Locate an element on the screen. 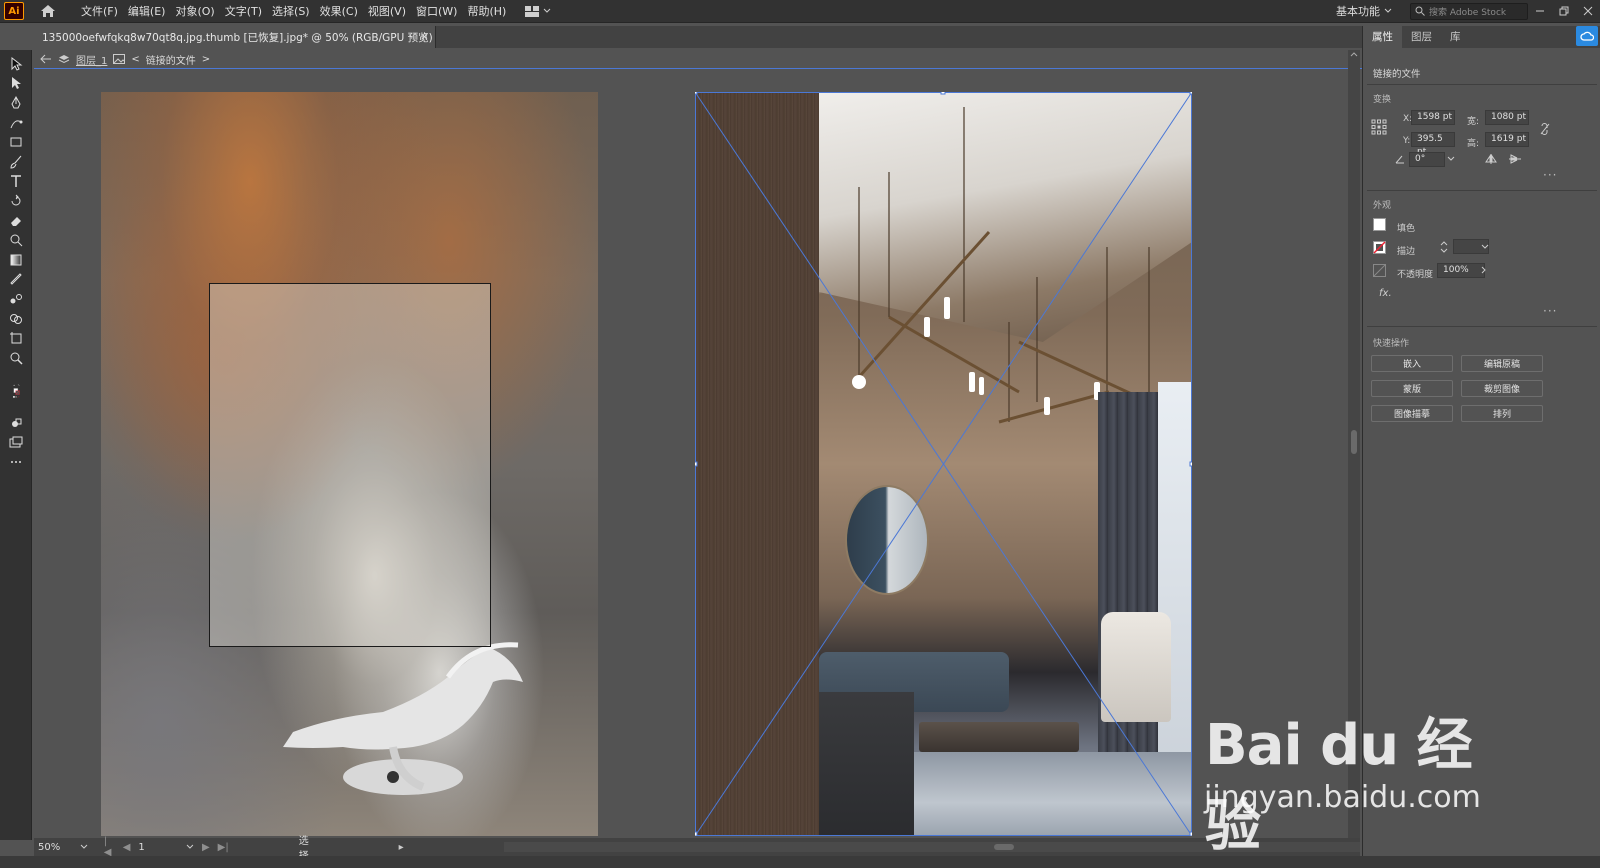 Image resolution: width=1600 pixels, height=868 pixels. rectangle-tool is located at coordinates (16, 142).